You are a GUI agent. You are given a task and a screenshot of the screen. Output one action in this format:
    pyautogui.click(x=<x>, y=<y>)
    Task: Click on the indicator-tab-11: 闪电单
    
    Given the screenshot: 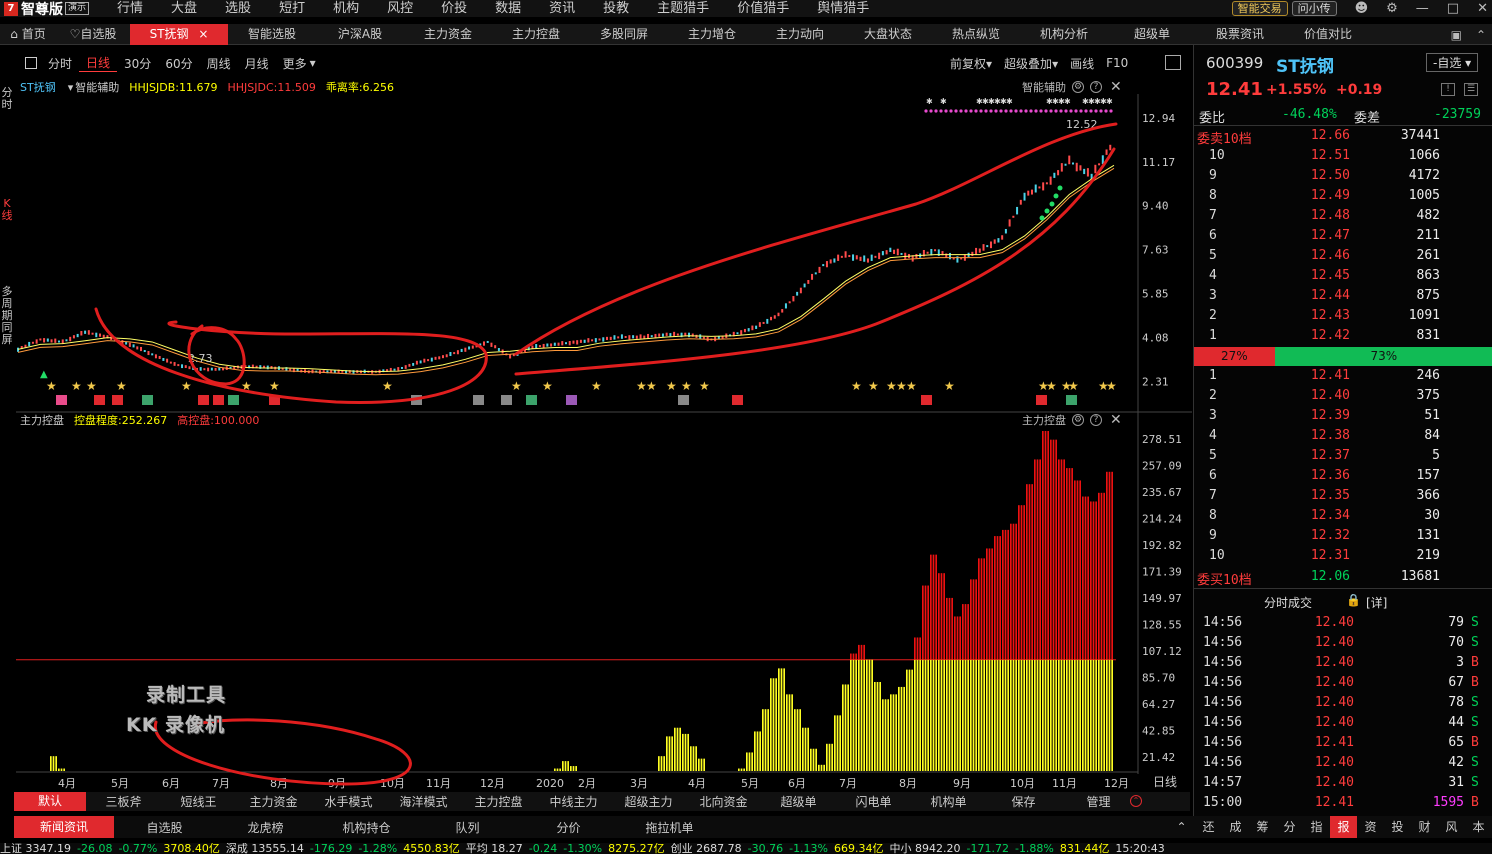 What is the action you would take?
    pyautogui.click(x=873, y=801)
    